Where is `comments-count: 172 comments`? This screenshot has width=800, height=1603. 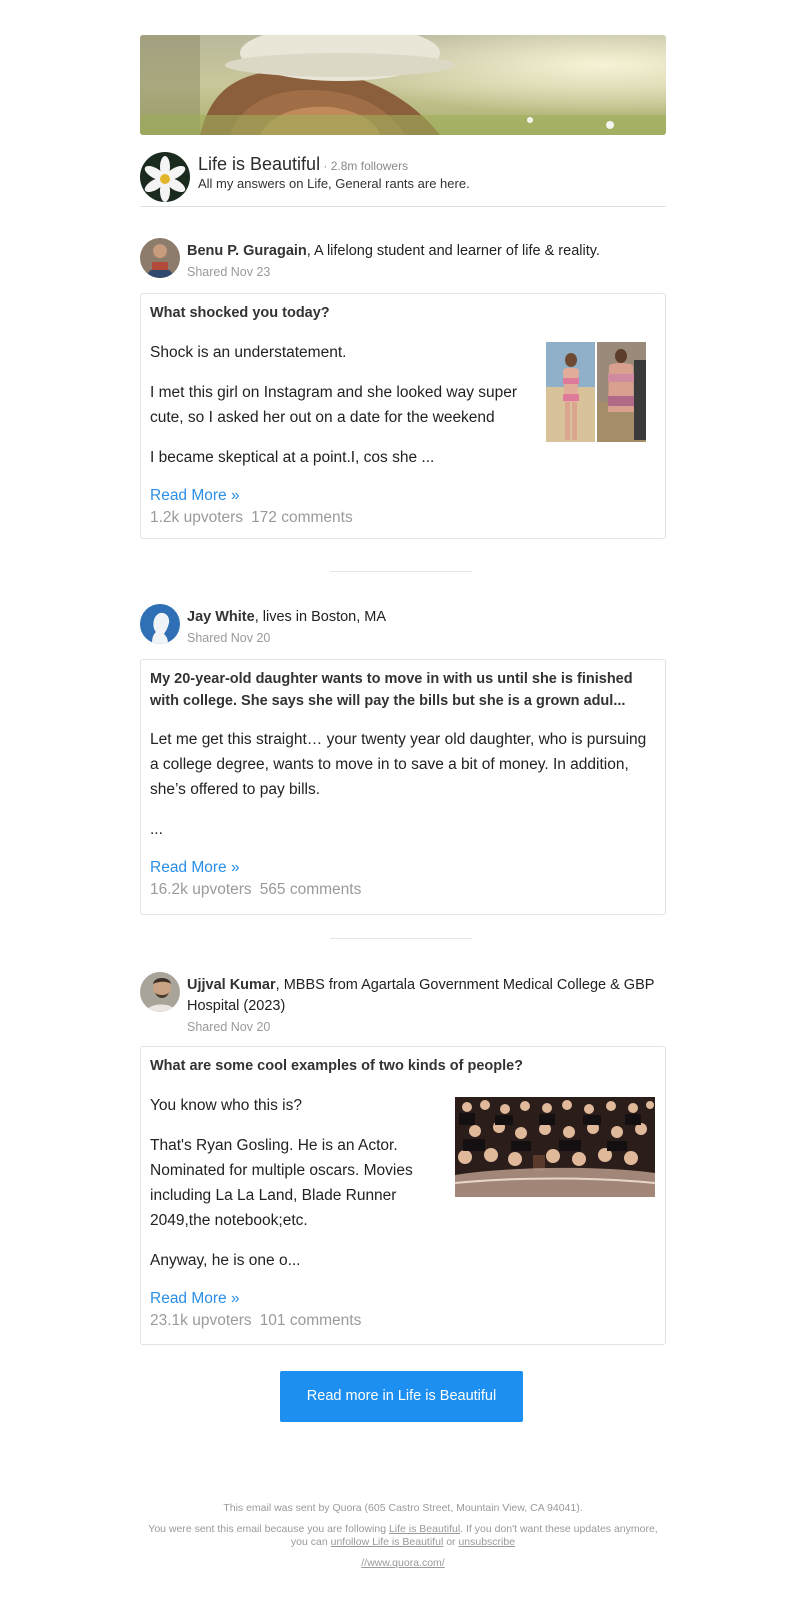
comments-count: 172 comments is located at coordinates (302, 517).